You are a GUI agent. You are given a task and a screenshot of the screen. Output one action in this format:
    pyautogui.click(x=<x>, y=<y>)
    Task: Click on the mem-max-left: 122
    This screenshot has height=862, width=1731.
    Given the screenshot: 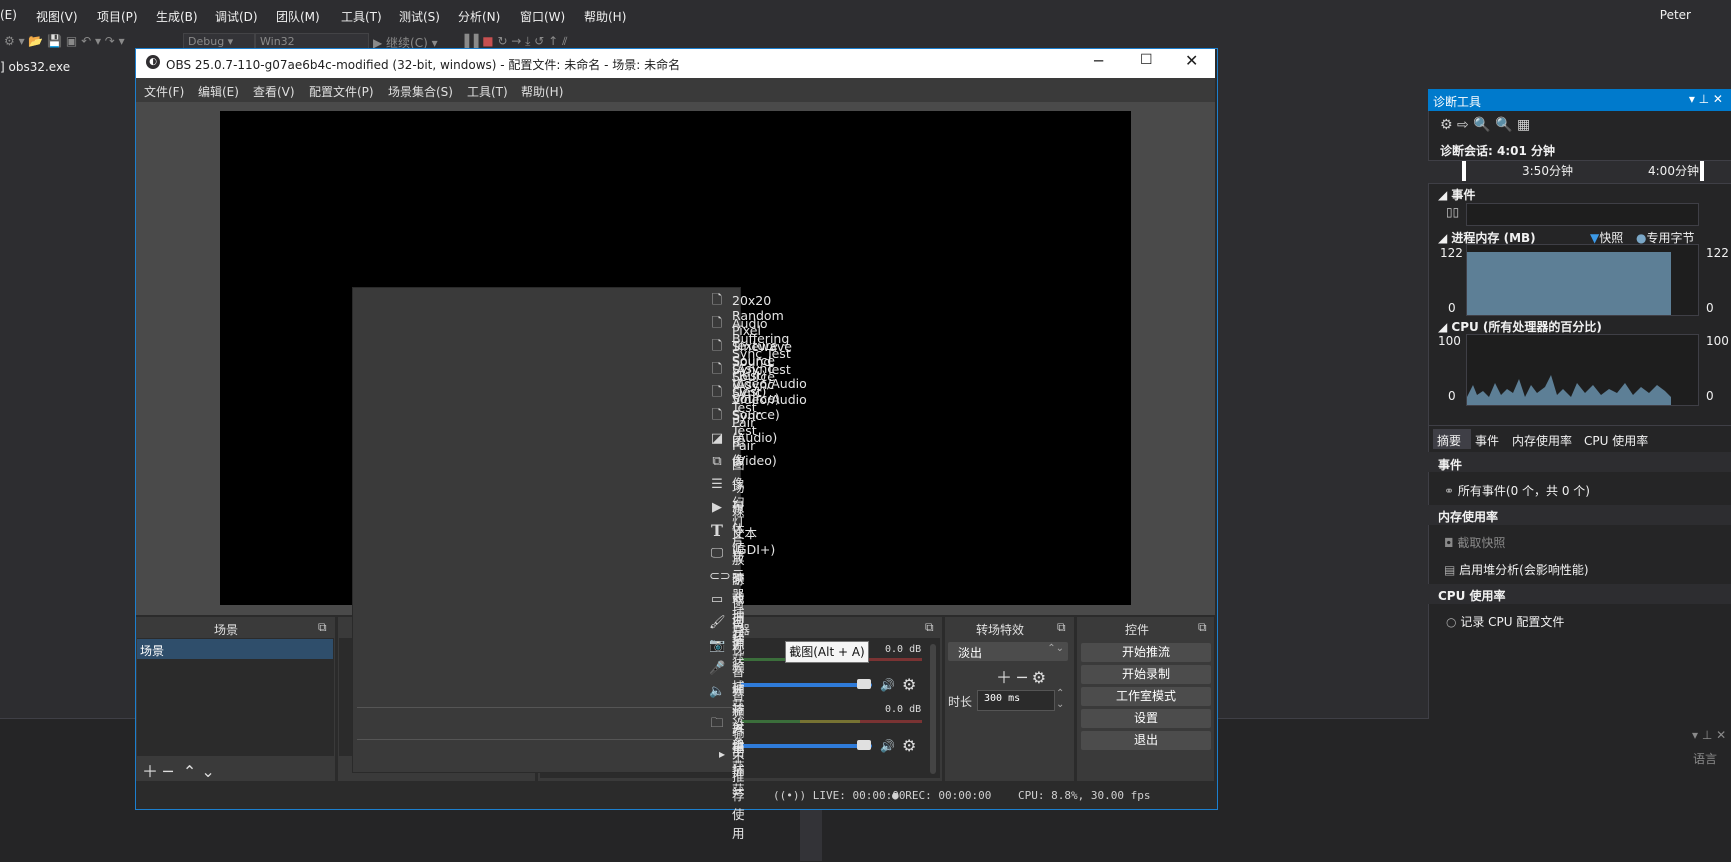 What is the action you would take?
    pyautogui.click(x=1451, y=253)
    